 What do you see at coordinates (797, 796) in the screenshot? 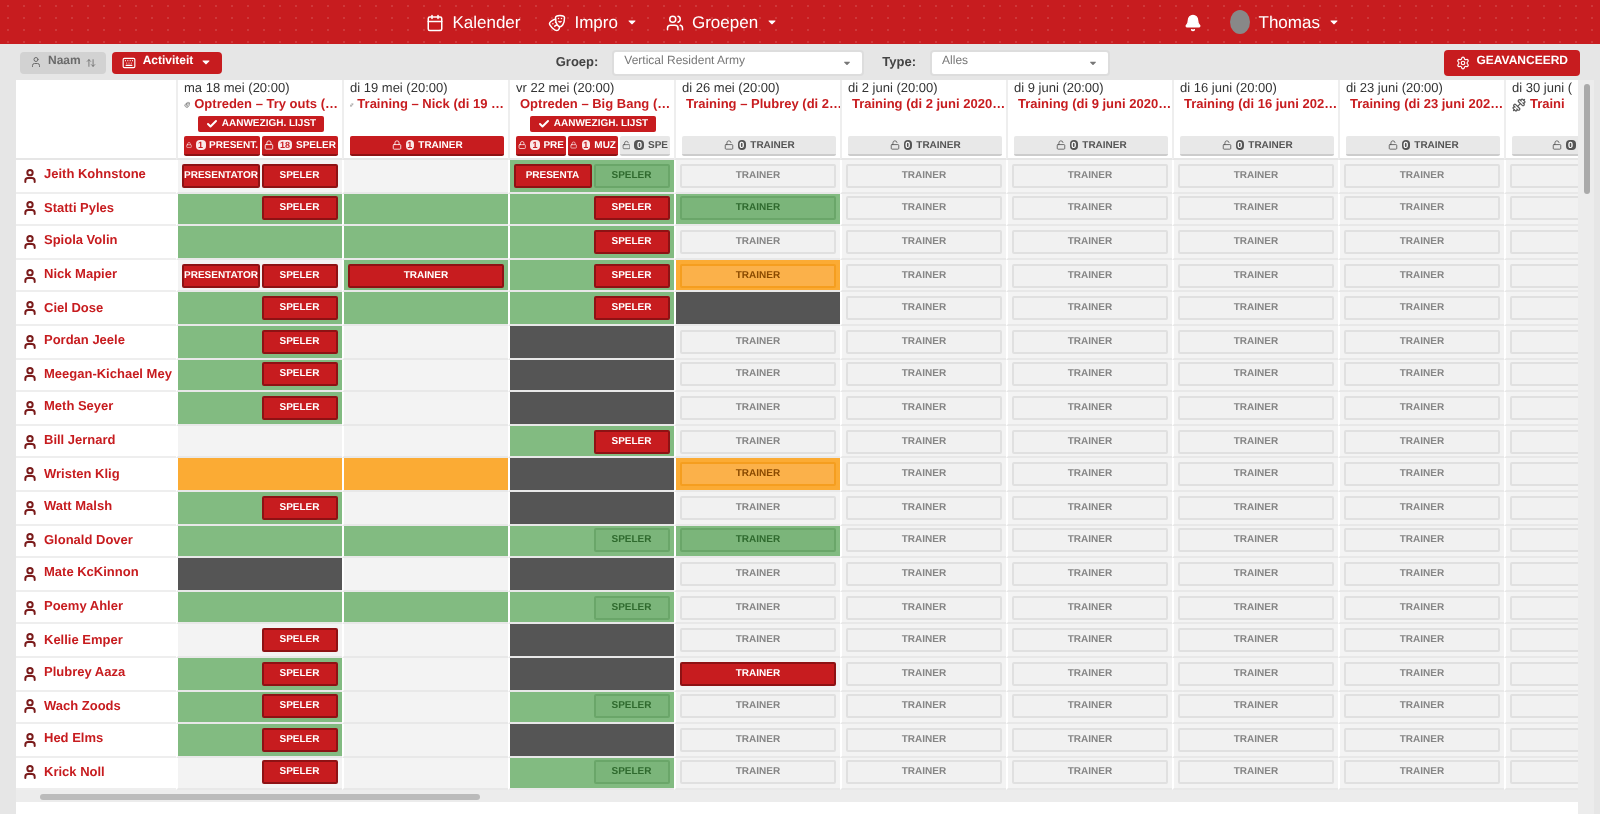
I see `horizontal-scrollbar` at bounding box center [797, 796].